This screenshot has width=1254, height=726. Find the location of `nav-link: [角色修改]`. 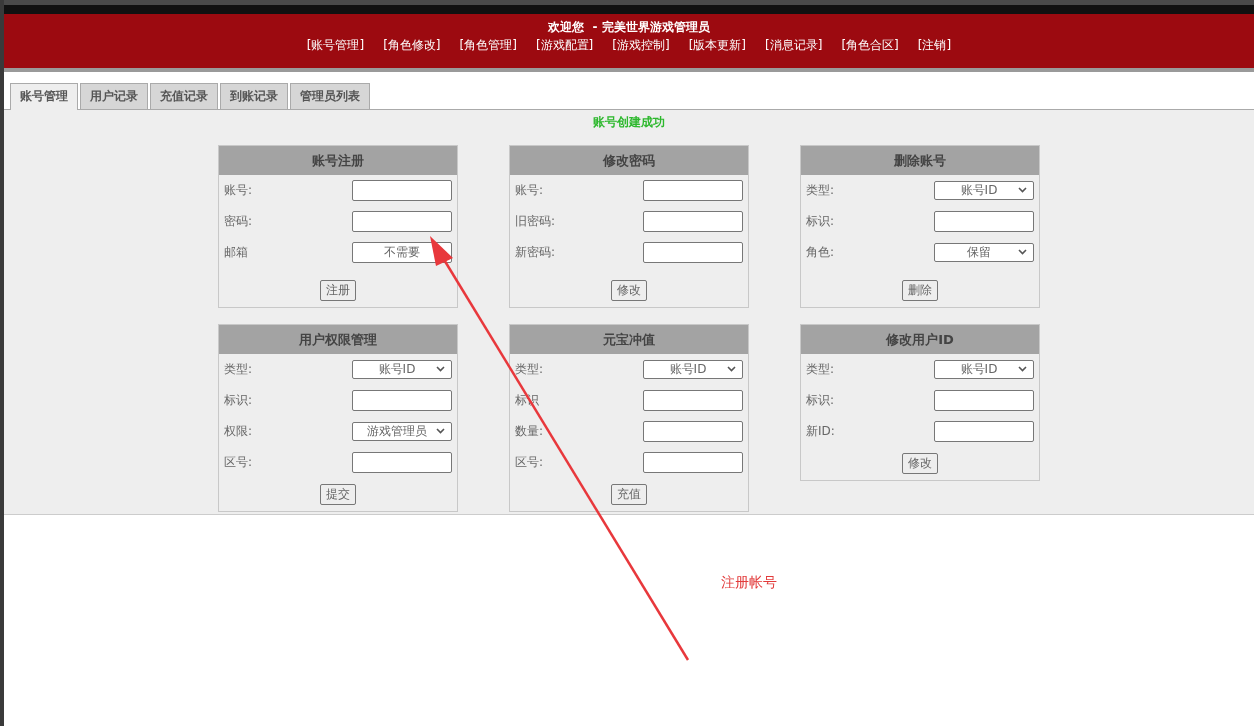

nav-link: [角色修改] is located at coordinates (412, 45).